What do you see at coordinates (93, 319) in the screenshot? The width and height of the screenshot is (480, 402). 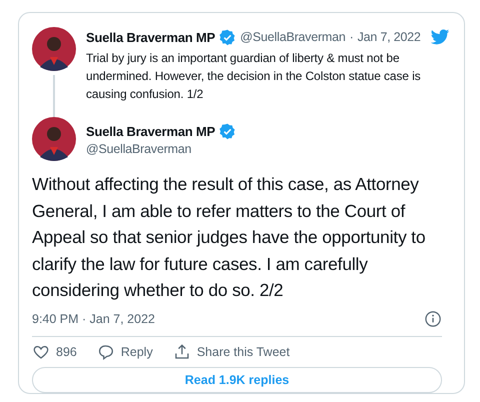 I see `tweet-timestamp: 9:40 PM · Jan 7, 2022` at bounding box center [93, 319].